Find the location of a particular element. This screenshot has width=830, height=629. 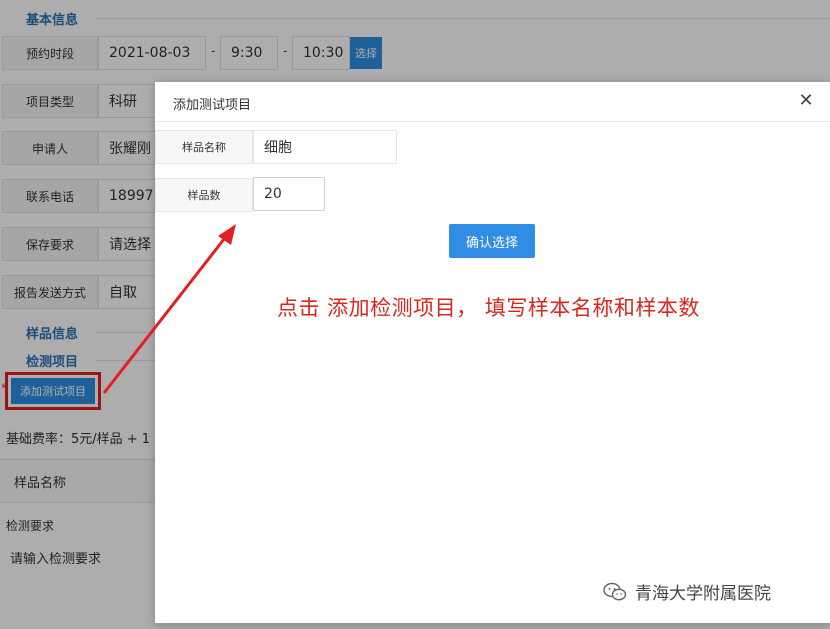

watermark: 青海大学附属医院 is located at coordinates (687, 591).